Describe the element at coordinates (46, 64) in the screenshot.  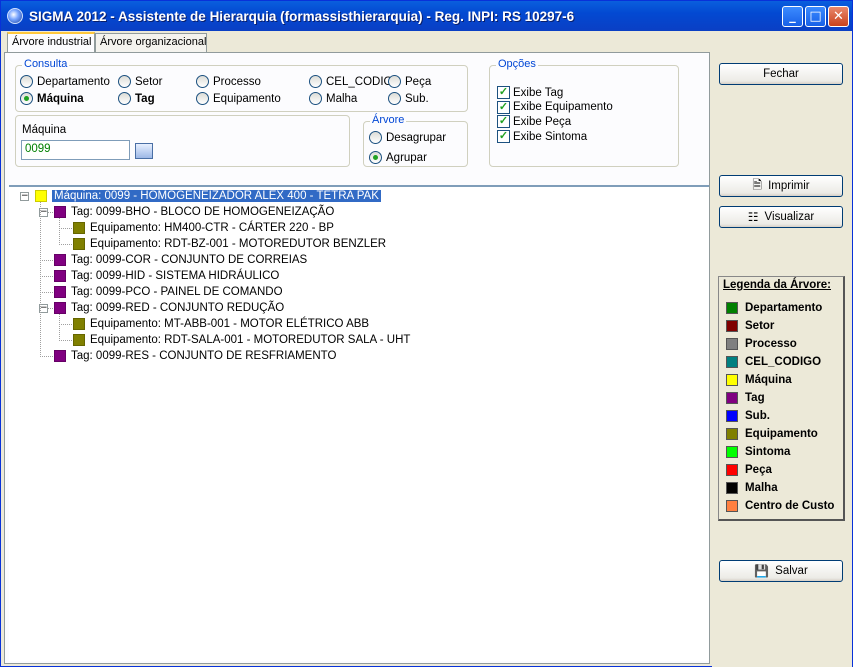
I see `consulta-legend: Consulta` at that location.